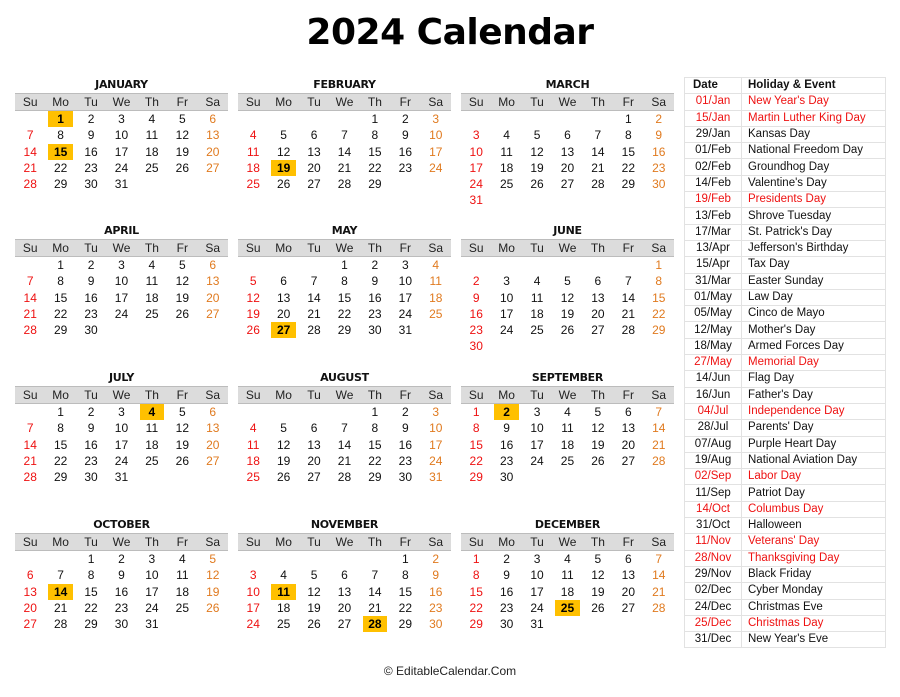  Describe the element at coordinates (152, 575) in the screenshot. I see `day-cell: 10` at that location.